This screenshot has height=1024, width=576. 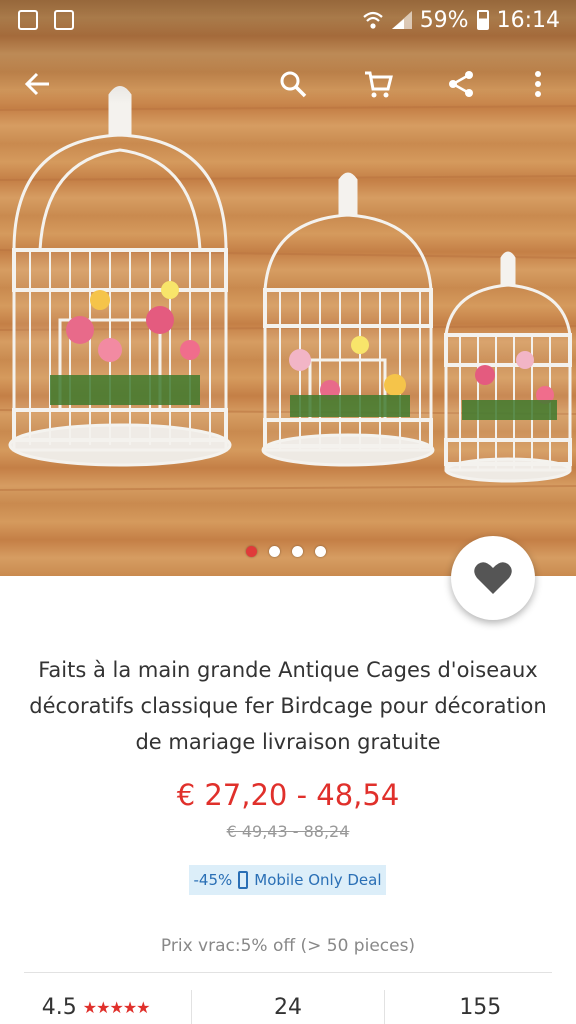 I want to click on mobile-phone-icon, so click(x=243, y=880).